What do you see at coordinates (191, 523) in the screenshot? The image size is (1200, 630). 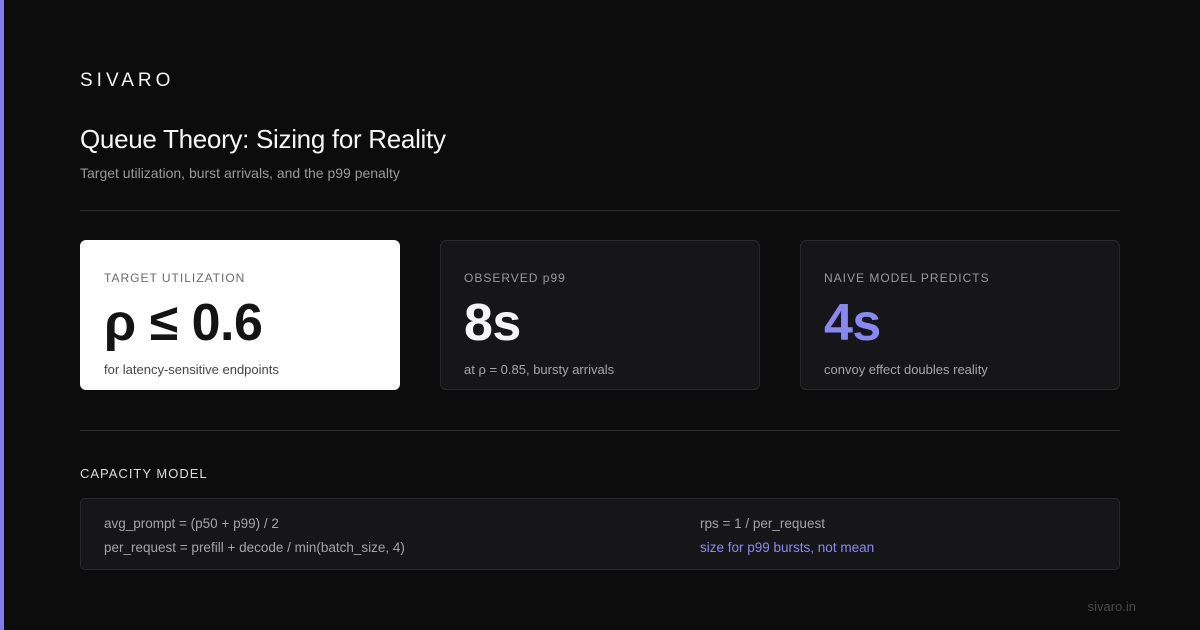 I see `formula-avg-prompt: avg_prompt = (p50 + p99) / 2` at bounding box center [191, 523].